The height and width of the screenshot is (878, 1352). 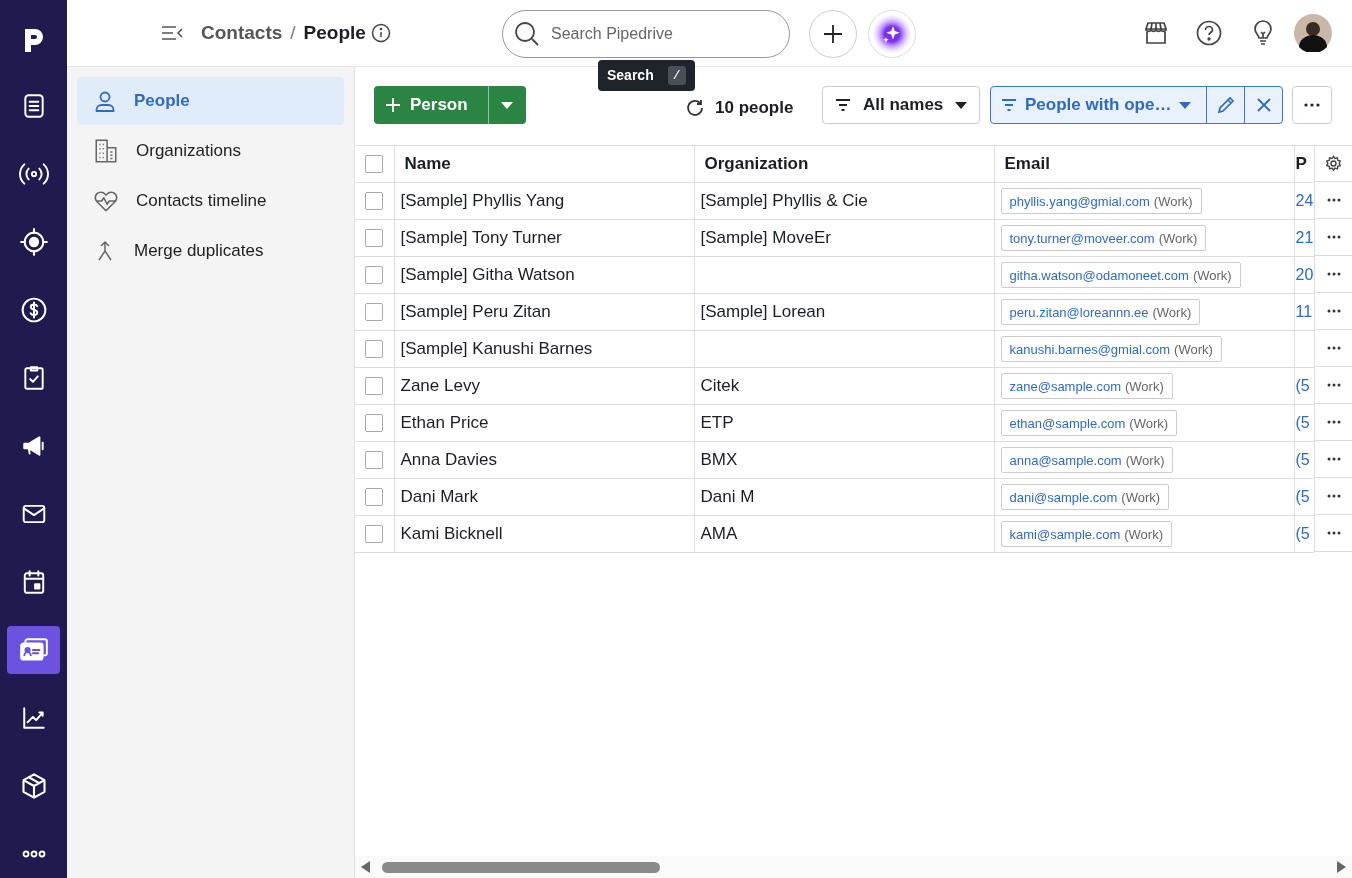 What do you see at coordinates (1185, 105) in the screenshot?
I see `caret-icon` at bounding box center [1185, 105].